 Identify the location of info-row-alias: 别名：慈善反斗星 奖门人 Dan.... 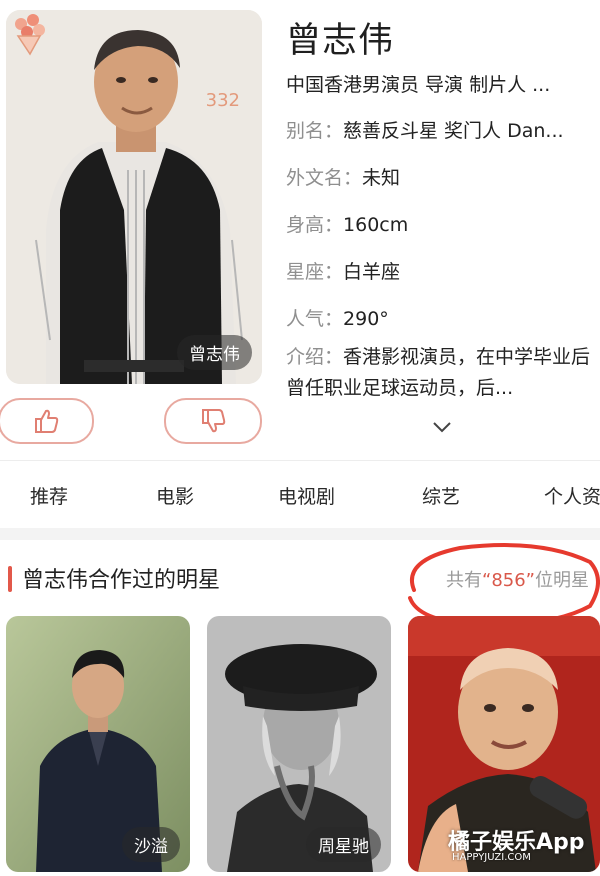
(425, 129).